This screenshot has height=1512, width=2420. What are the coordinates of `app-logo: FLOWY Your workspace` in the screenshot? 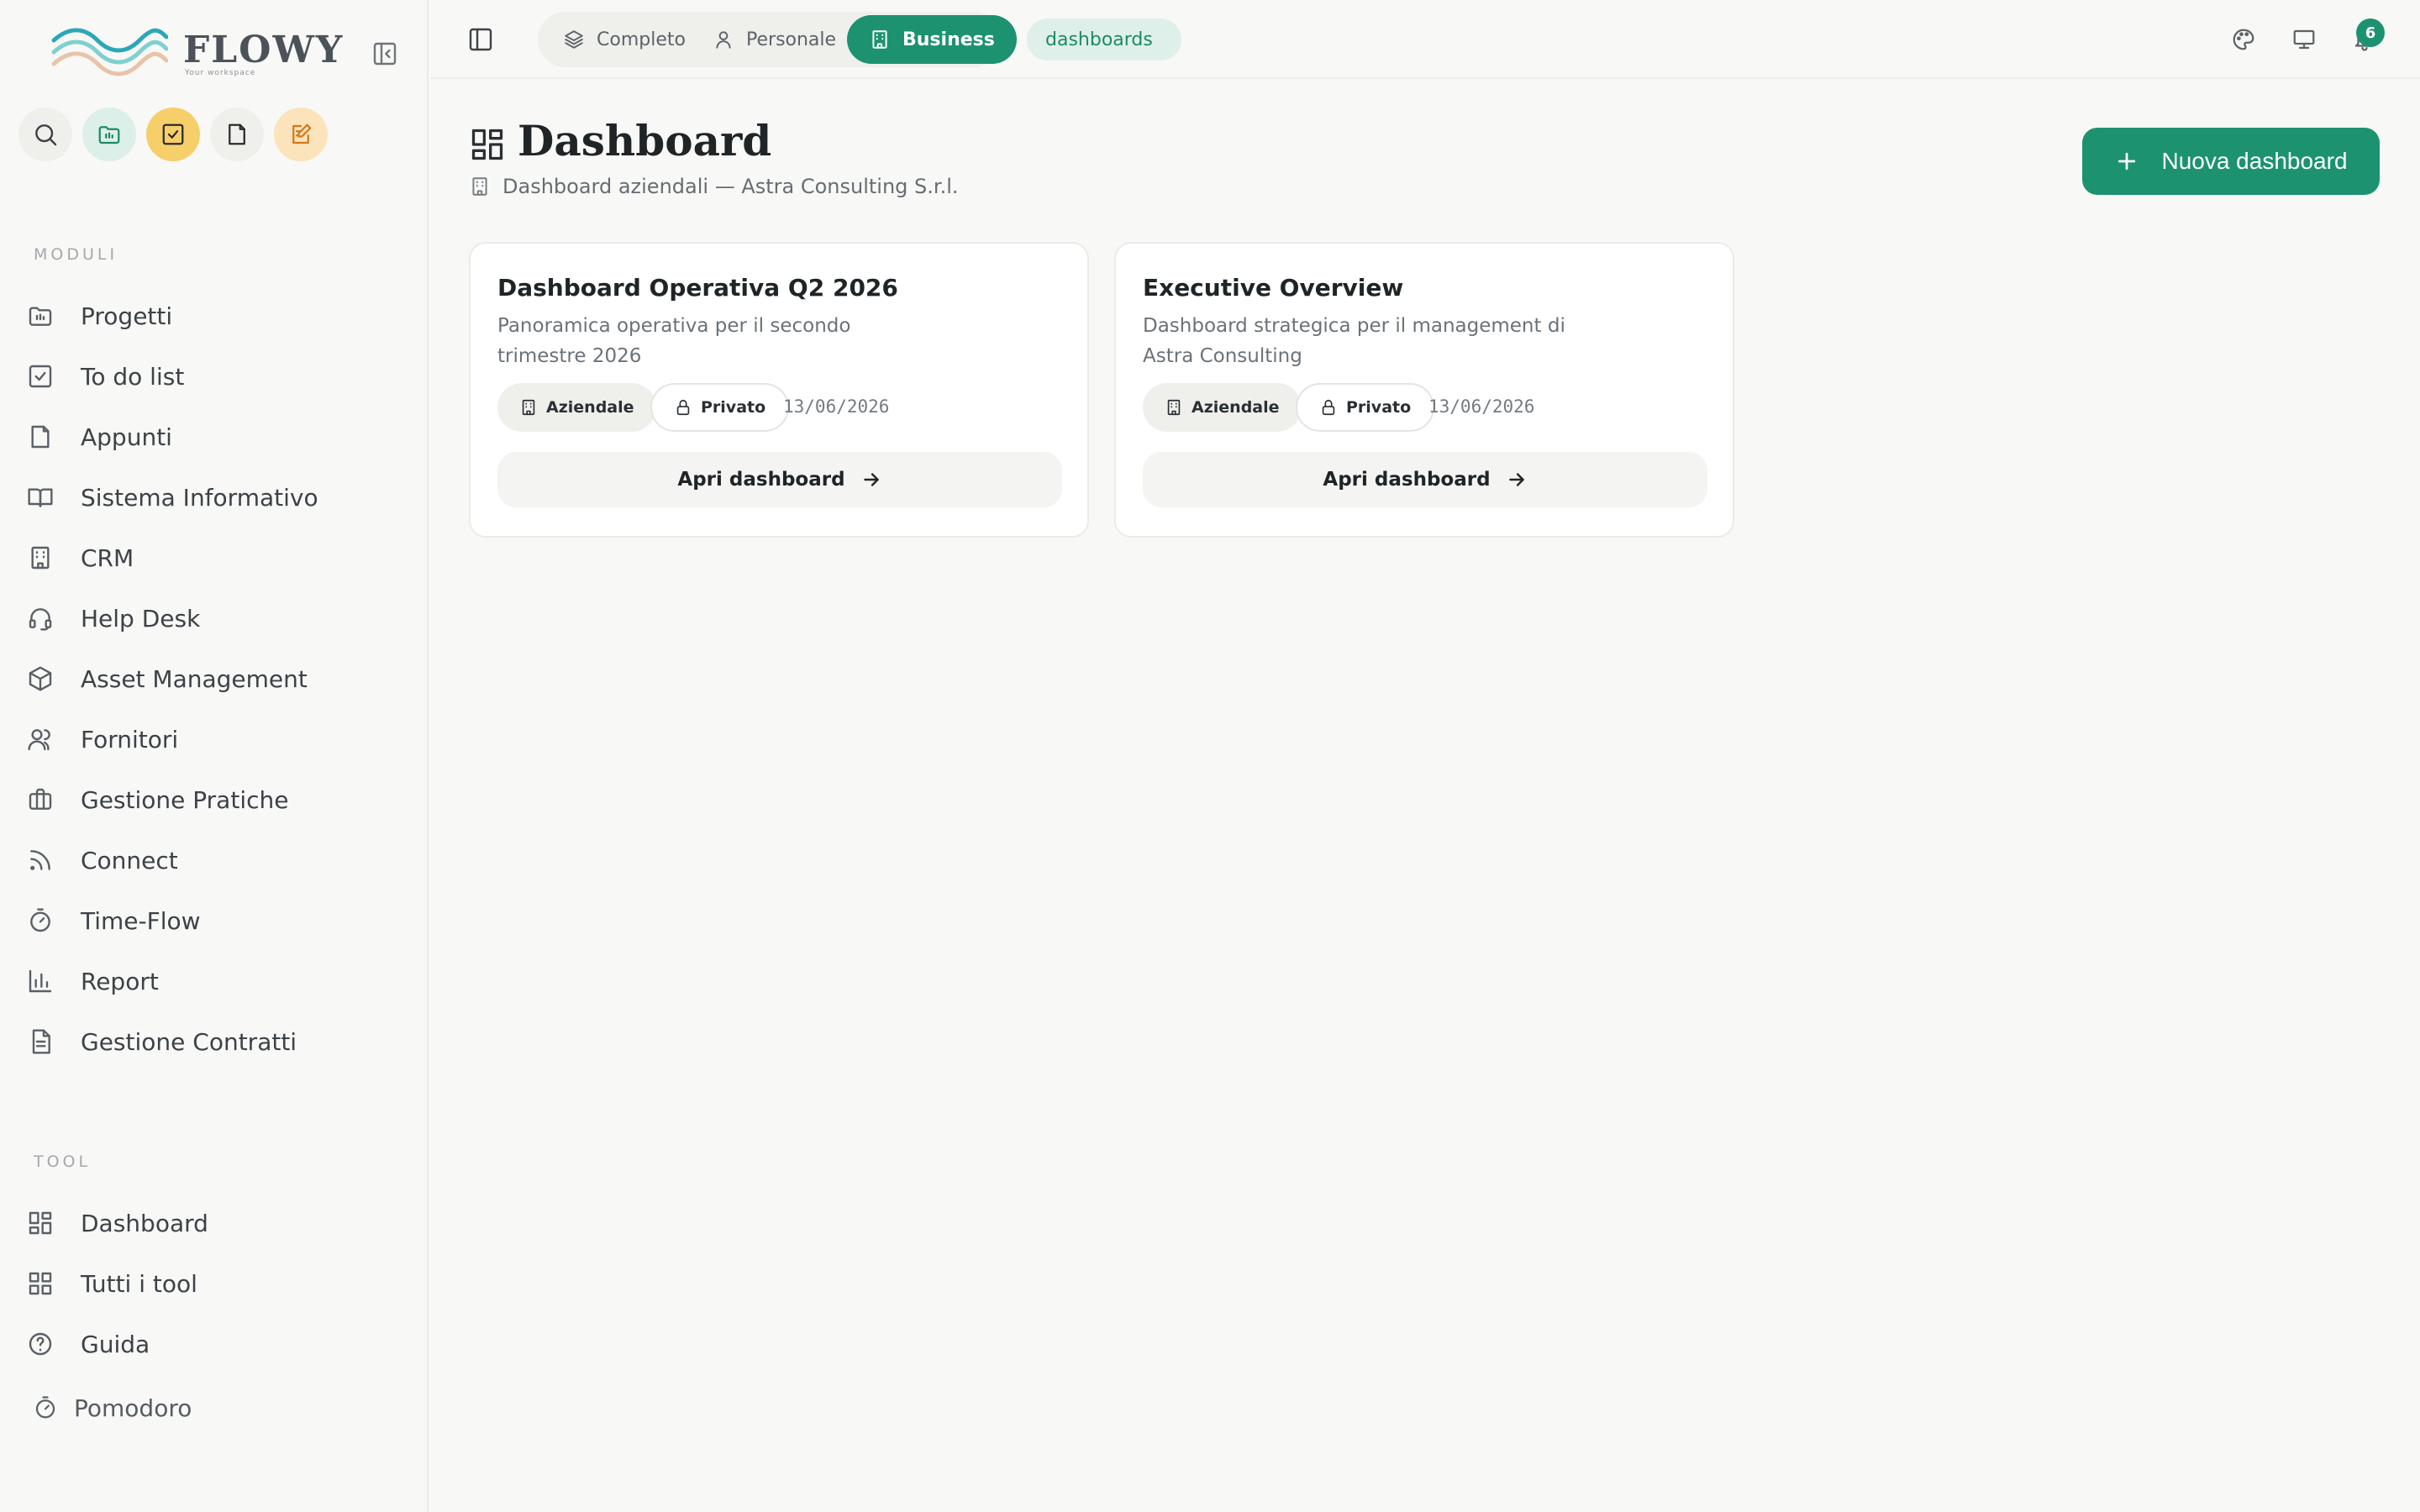 It's located at (196, 54).